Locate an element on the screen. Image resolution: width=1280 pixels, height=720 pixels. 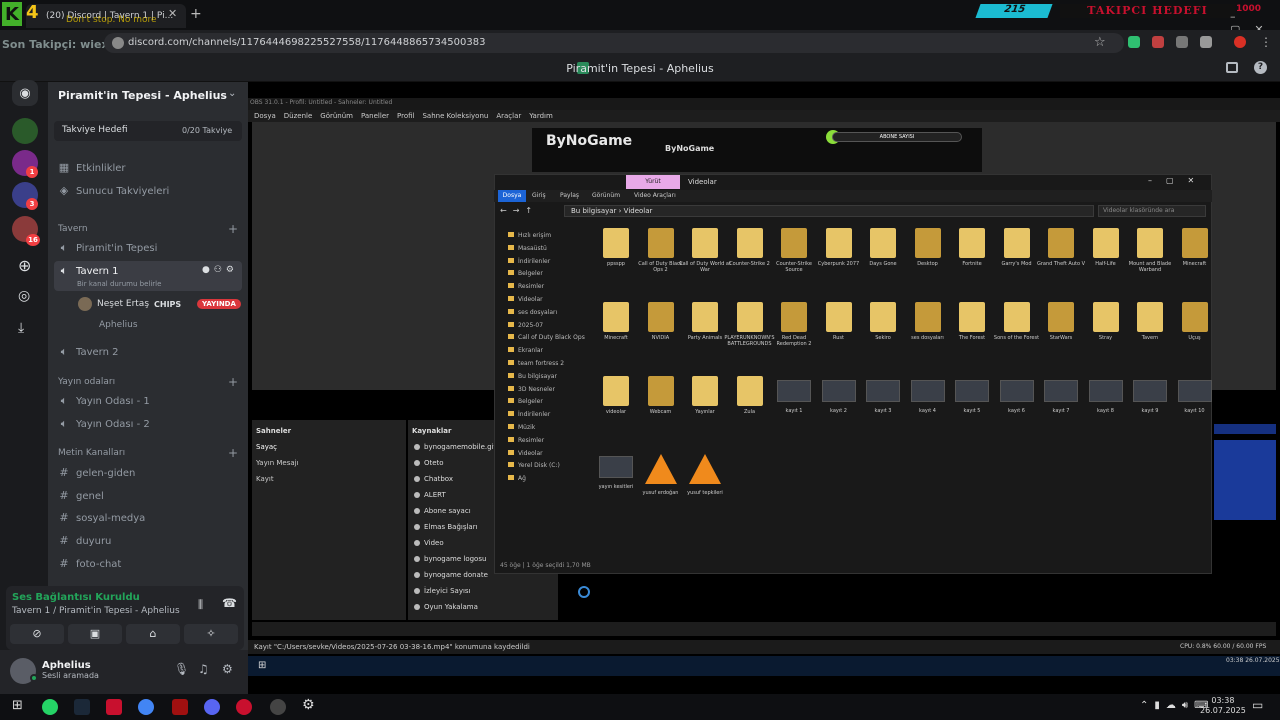
windows-start-icon: ⊞ is located at coordinates (17, 705).